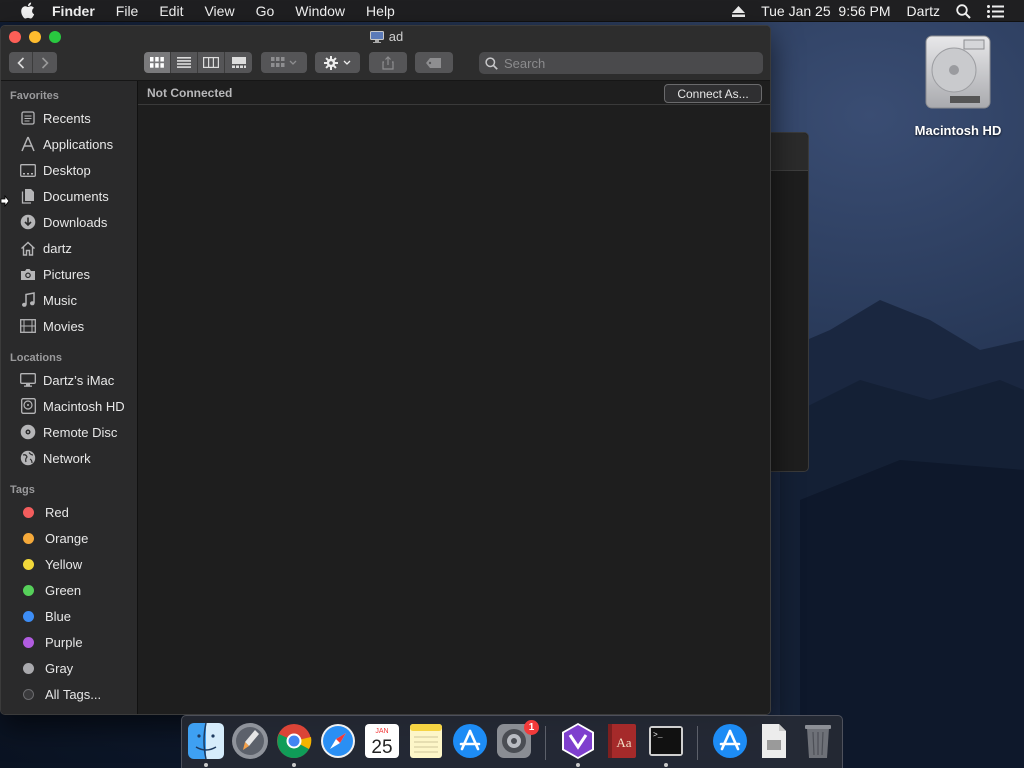  I want to click on dock-separator, so click(545, 743).